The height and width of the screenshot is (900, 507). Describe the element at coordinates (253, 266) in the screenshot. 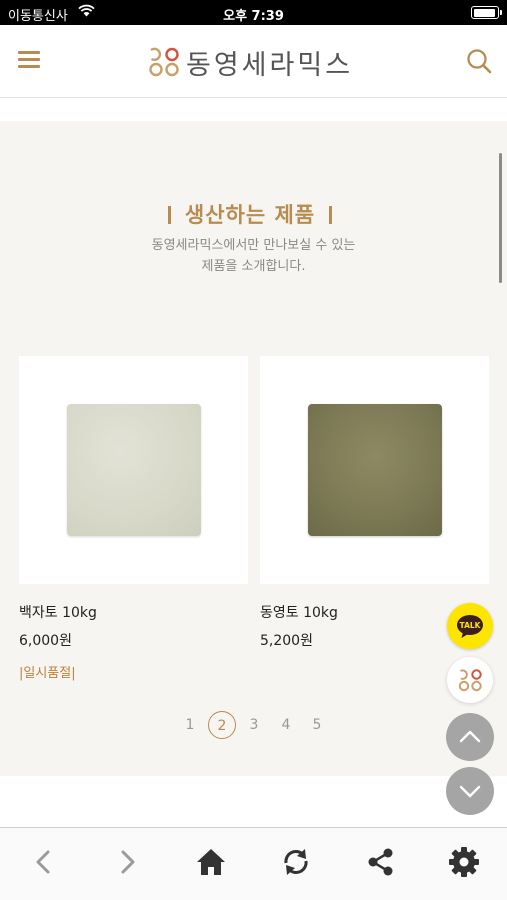

I see `section-subtitle-line2: 제품을 소개합니다.` at that location.